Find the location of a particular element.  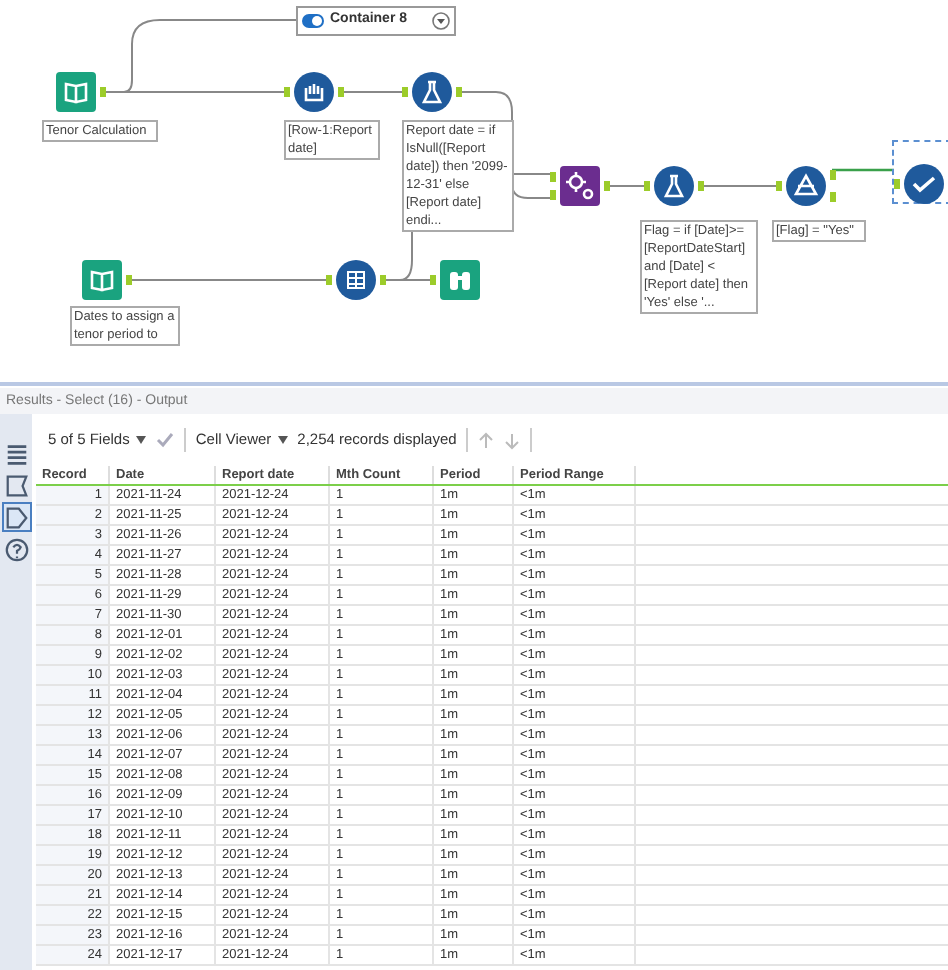

dropdown-icon is located at coordinates (441, 21).